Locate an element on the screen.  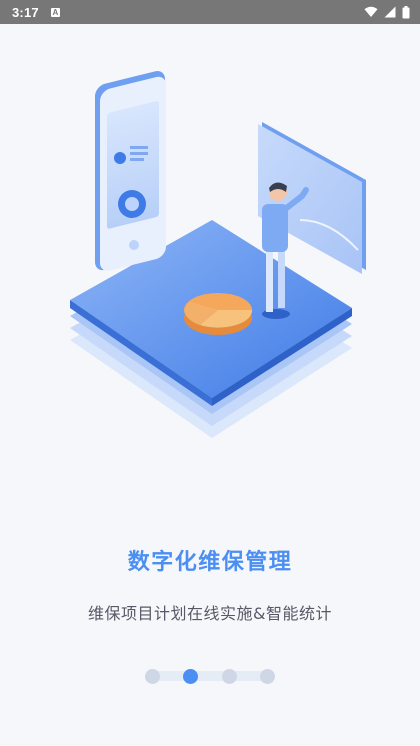
battery-icon is located at coordinates (406, 11).